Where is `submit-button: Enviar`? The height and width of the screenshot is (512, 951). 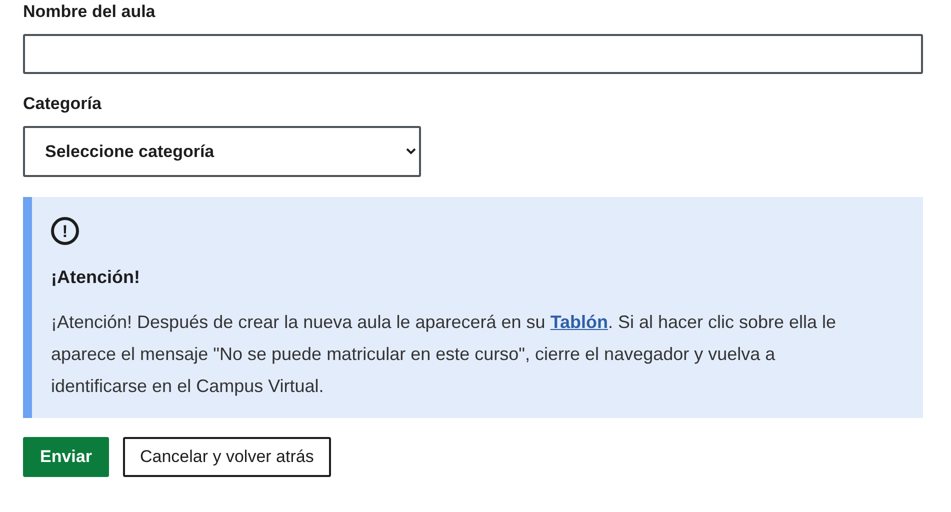 submit-button: Enviar is located at coordinates (66, 457).